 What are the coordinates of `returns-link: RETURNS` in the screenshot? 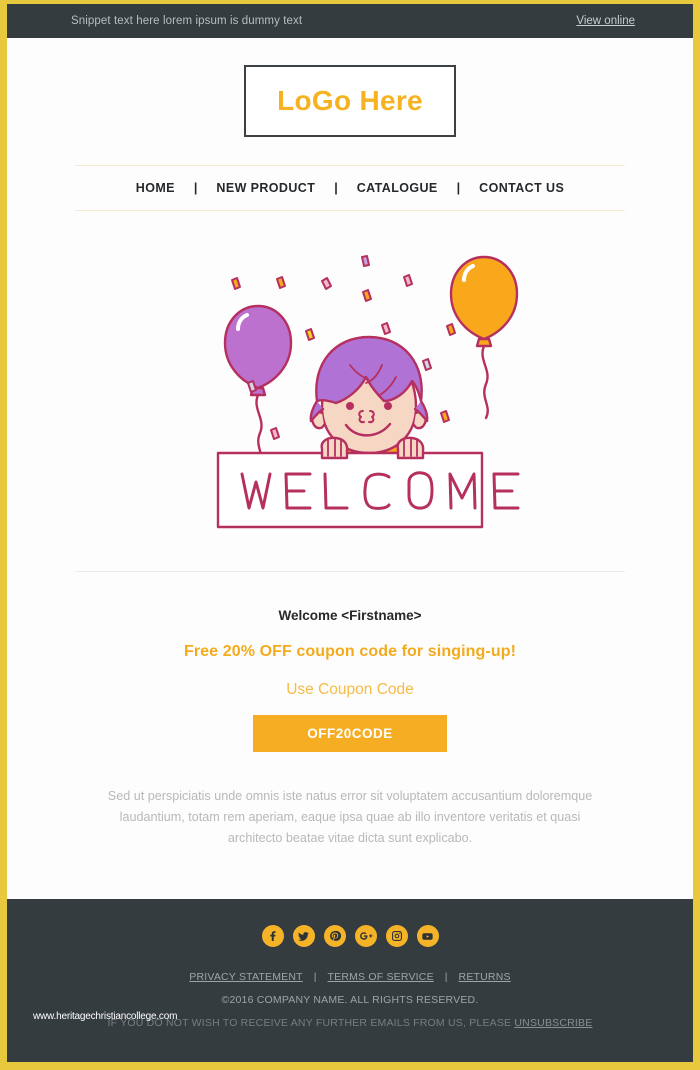 It's located at (485, 977).